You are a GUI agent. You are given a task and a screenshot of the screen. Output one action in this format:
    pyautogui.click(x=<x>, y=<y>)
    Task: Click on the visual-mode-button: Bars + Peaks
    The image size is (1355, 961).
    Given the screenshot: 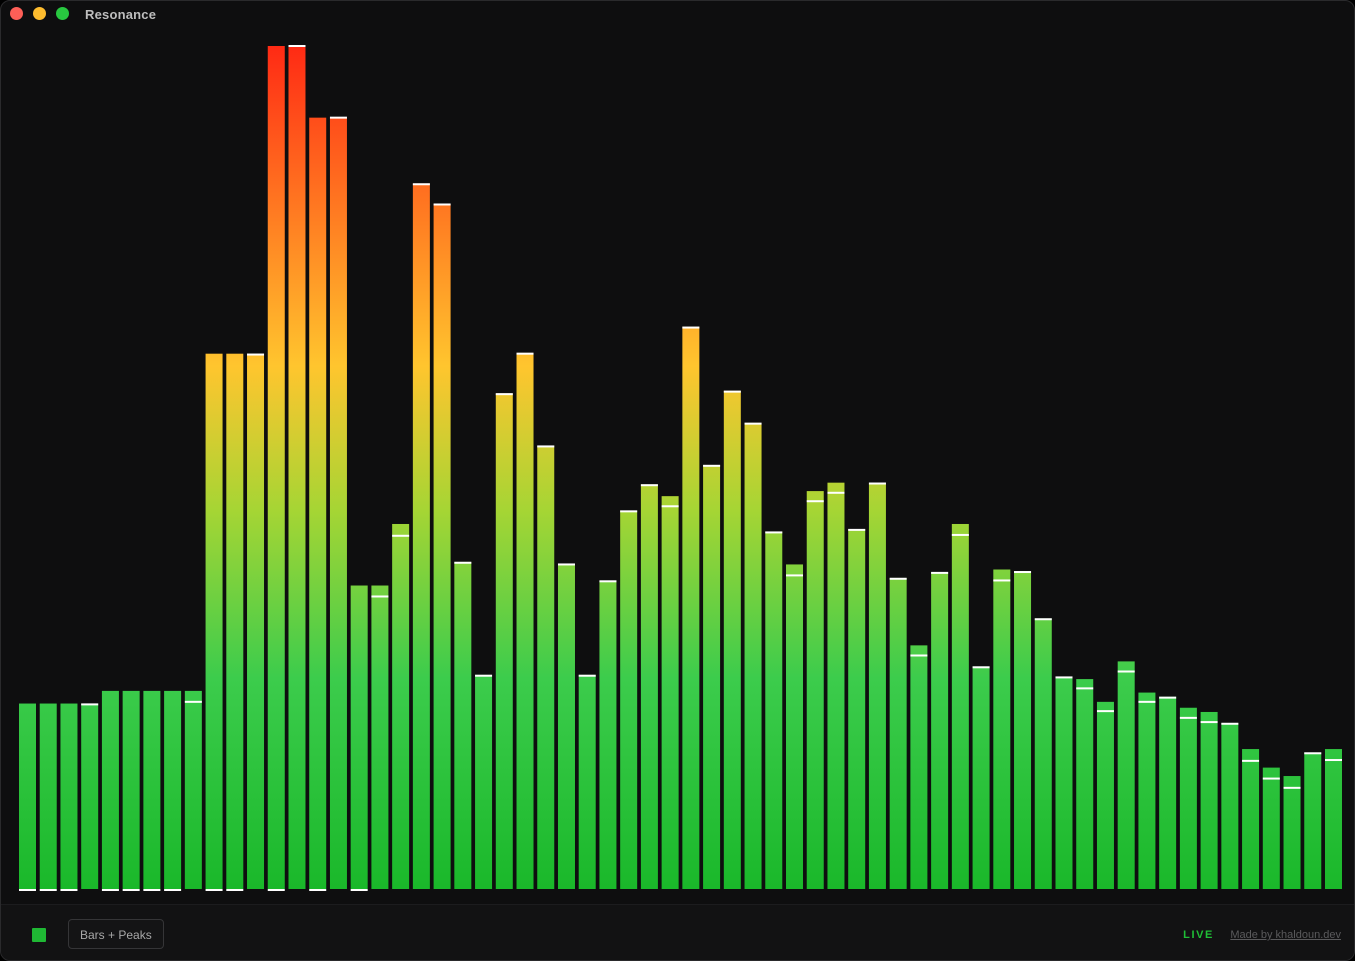 What is the action you would take?
    pyautogui.click(x=116, y=934)
    